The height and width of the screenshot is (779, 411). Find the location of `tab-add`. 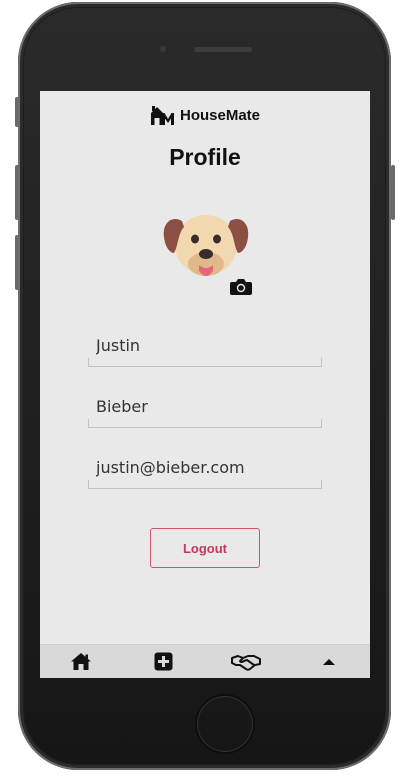

tab-add is located at coordinates (164, 662).